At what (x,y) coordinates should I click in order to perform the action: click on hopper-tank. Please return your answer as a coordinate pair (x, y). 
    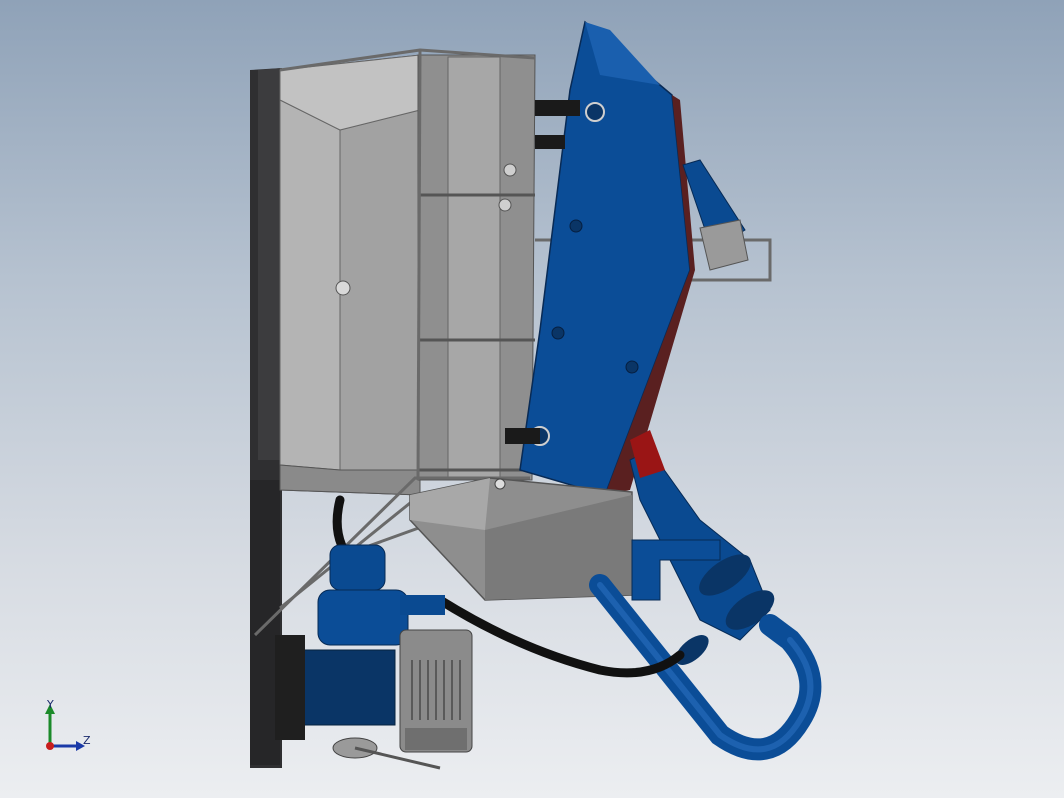
    Looking at the image, I should click on (350, 275).